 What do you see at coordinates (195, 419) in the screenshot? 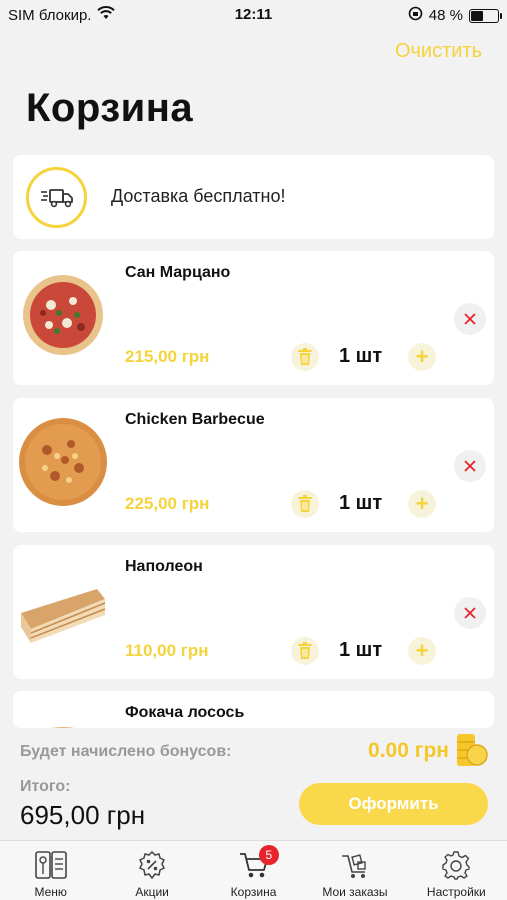
I see `item-name: Chicken Barbecue` at bounding box center [195, 419].